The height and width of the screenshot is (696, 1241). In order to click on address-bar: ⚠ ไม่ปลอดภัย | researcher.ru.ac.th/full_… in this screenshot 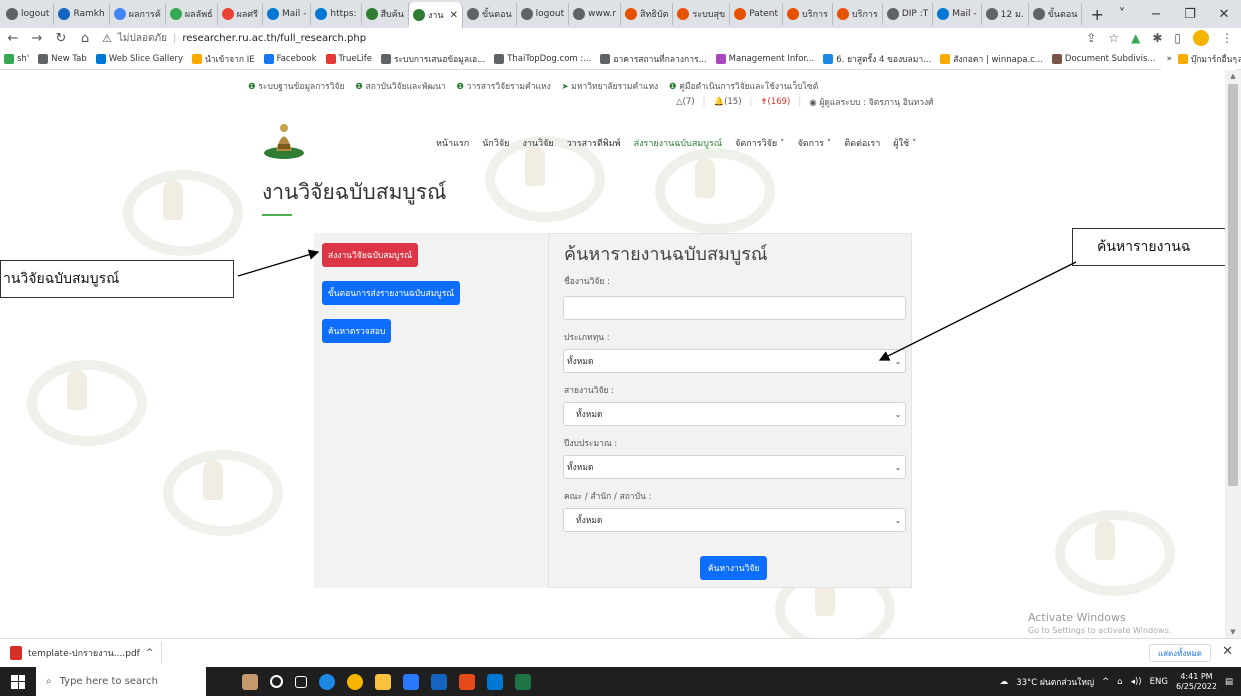, I will do `click(234, 38)`.